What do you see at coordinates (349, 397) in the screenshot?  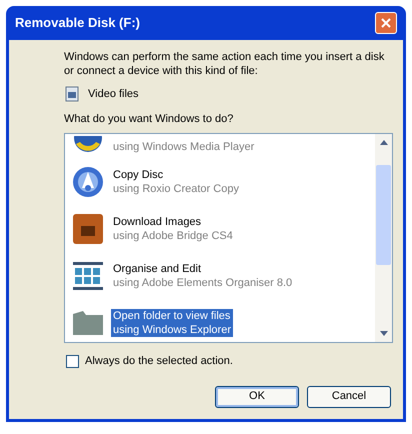 I see `cancel-button: Cancel` at bounding box center [349, 397].